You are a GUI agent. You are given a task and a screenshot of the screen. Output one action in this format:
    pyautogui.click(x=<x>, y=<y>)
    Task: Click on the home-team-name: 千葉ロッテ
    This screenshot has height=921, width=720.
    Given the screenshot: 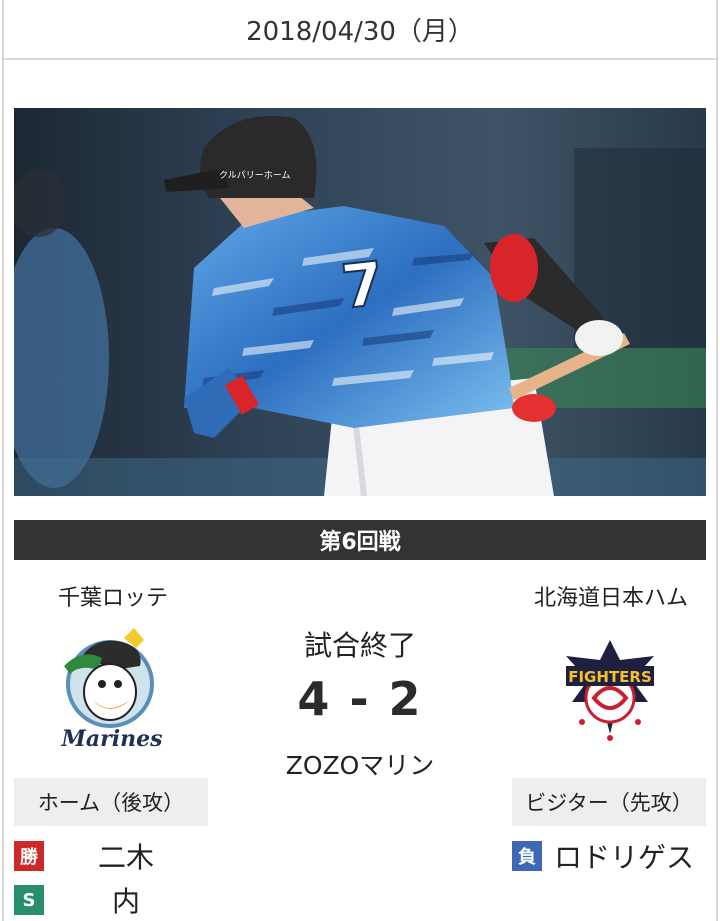 What is the action you would take?
    pyautogui.click(x=113, y=596)
    